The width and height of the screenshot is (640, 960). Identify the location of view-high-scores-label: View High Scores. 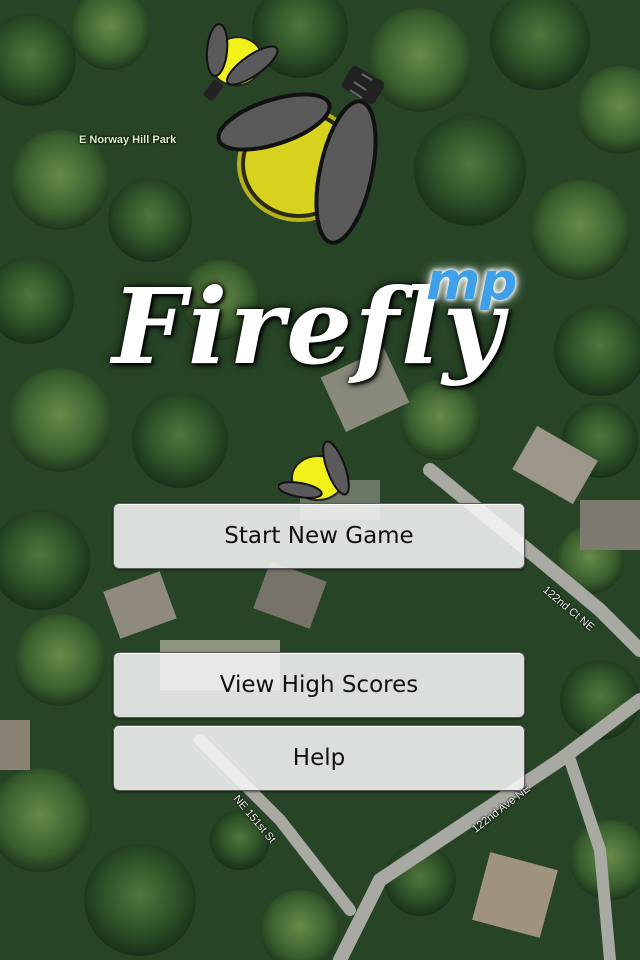
(319, 685).